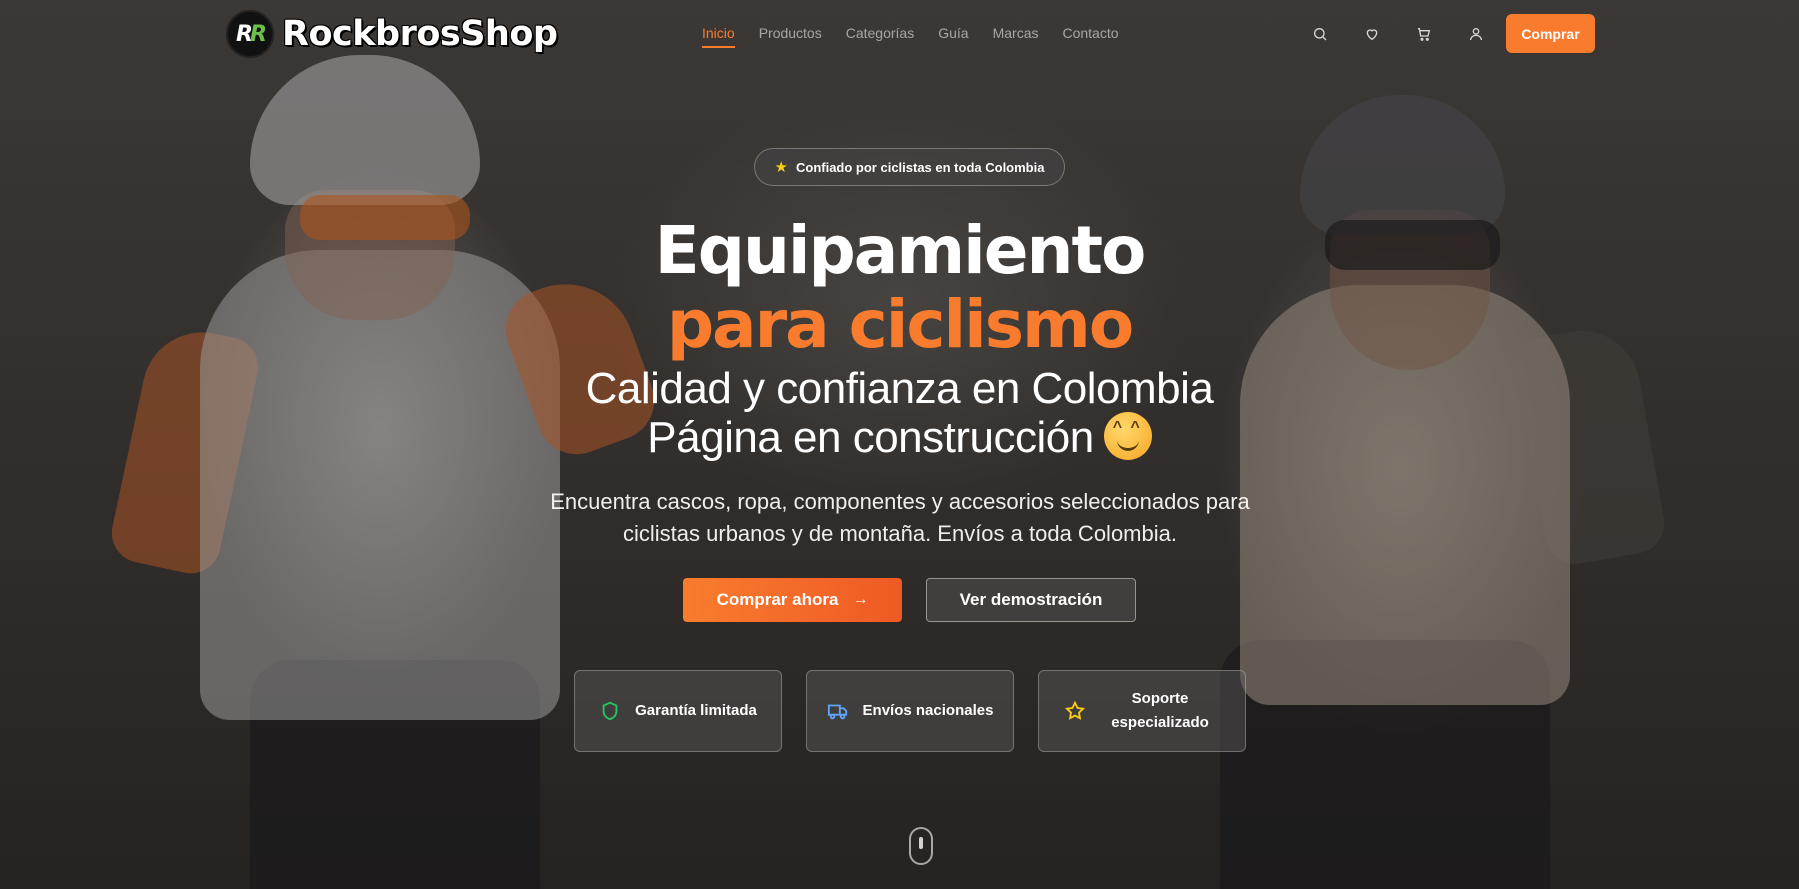  What do you see at coordinates (250, 34) in the screenshot?
I see `logo-mark-icon: RR` at bounding box center [250, 34].